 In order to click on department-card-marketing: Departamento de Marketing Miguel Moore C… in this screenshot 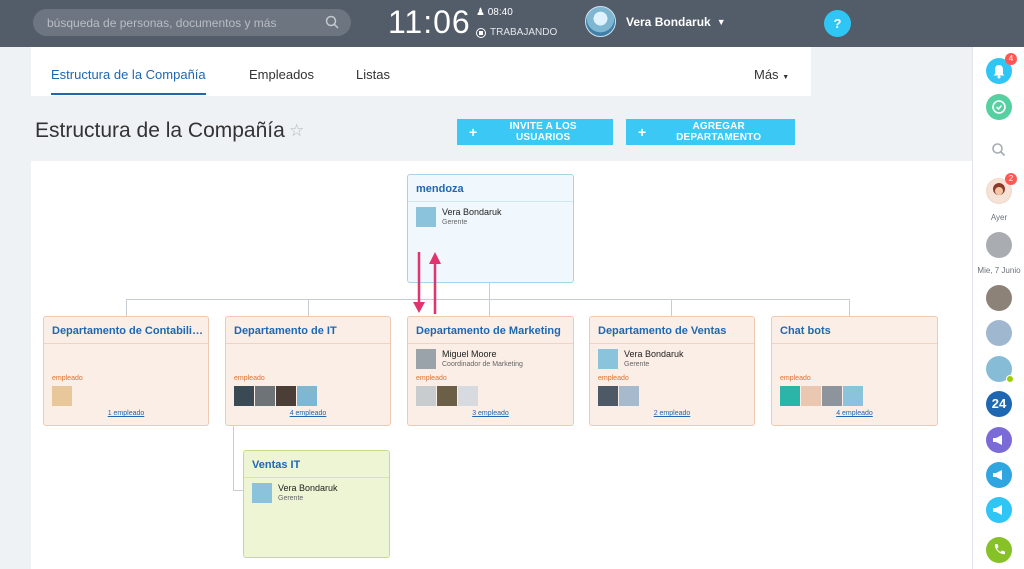, I will do `click(490, 371)`.